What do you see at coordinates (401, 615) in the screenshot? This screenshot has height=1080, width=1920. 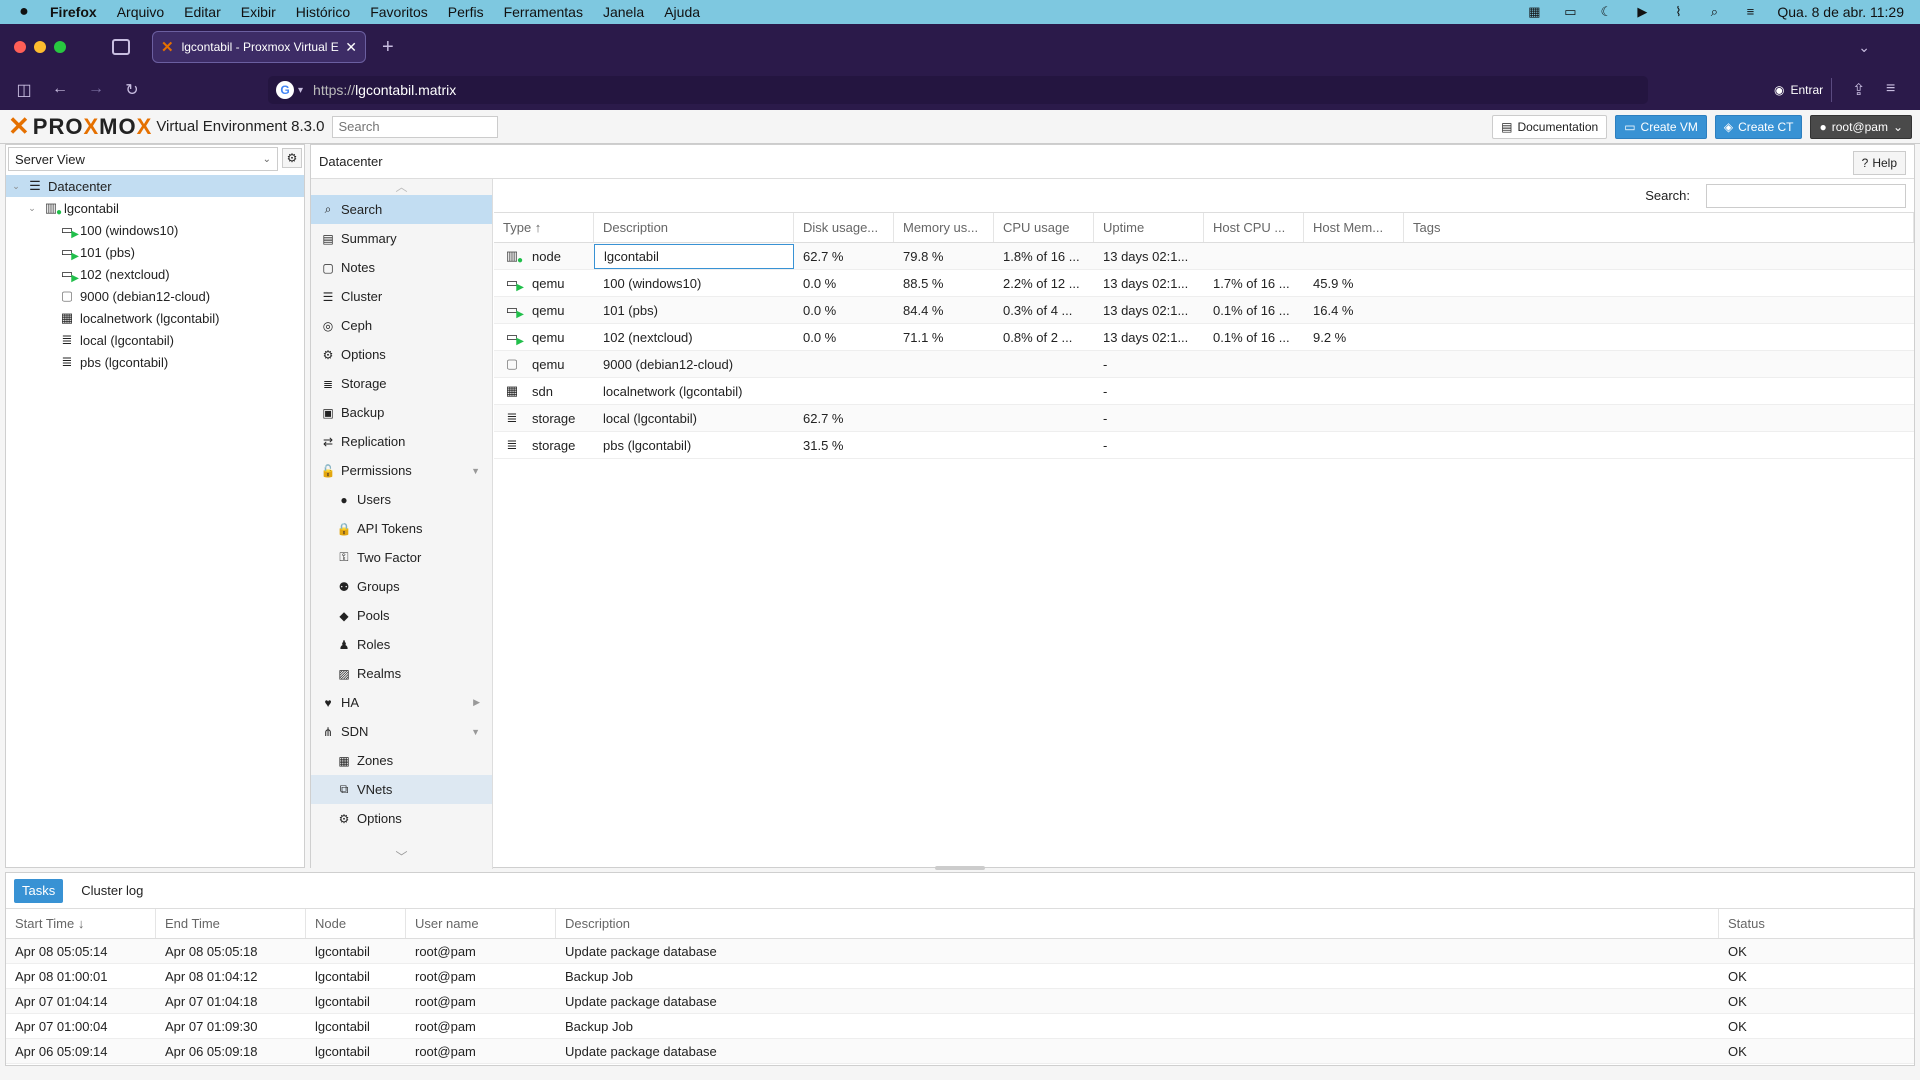 I see `menu-item-pools: ◆ Pools` at bounding box center [401, 615].